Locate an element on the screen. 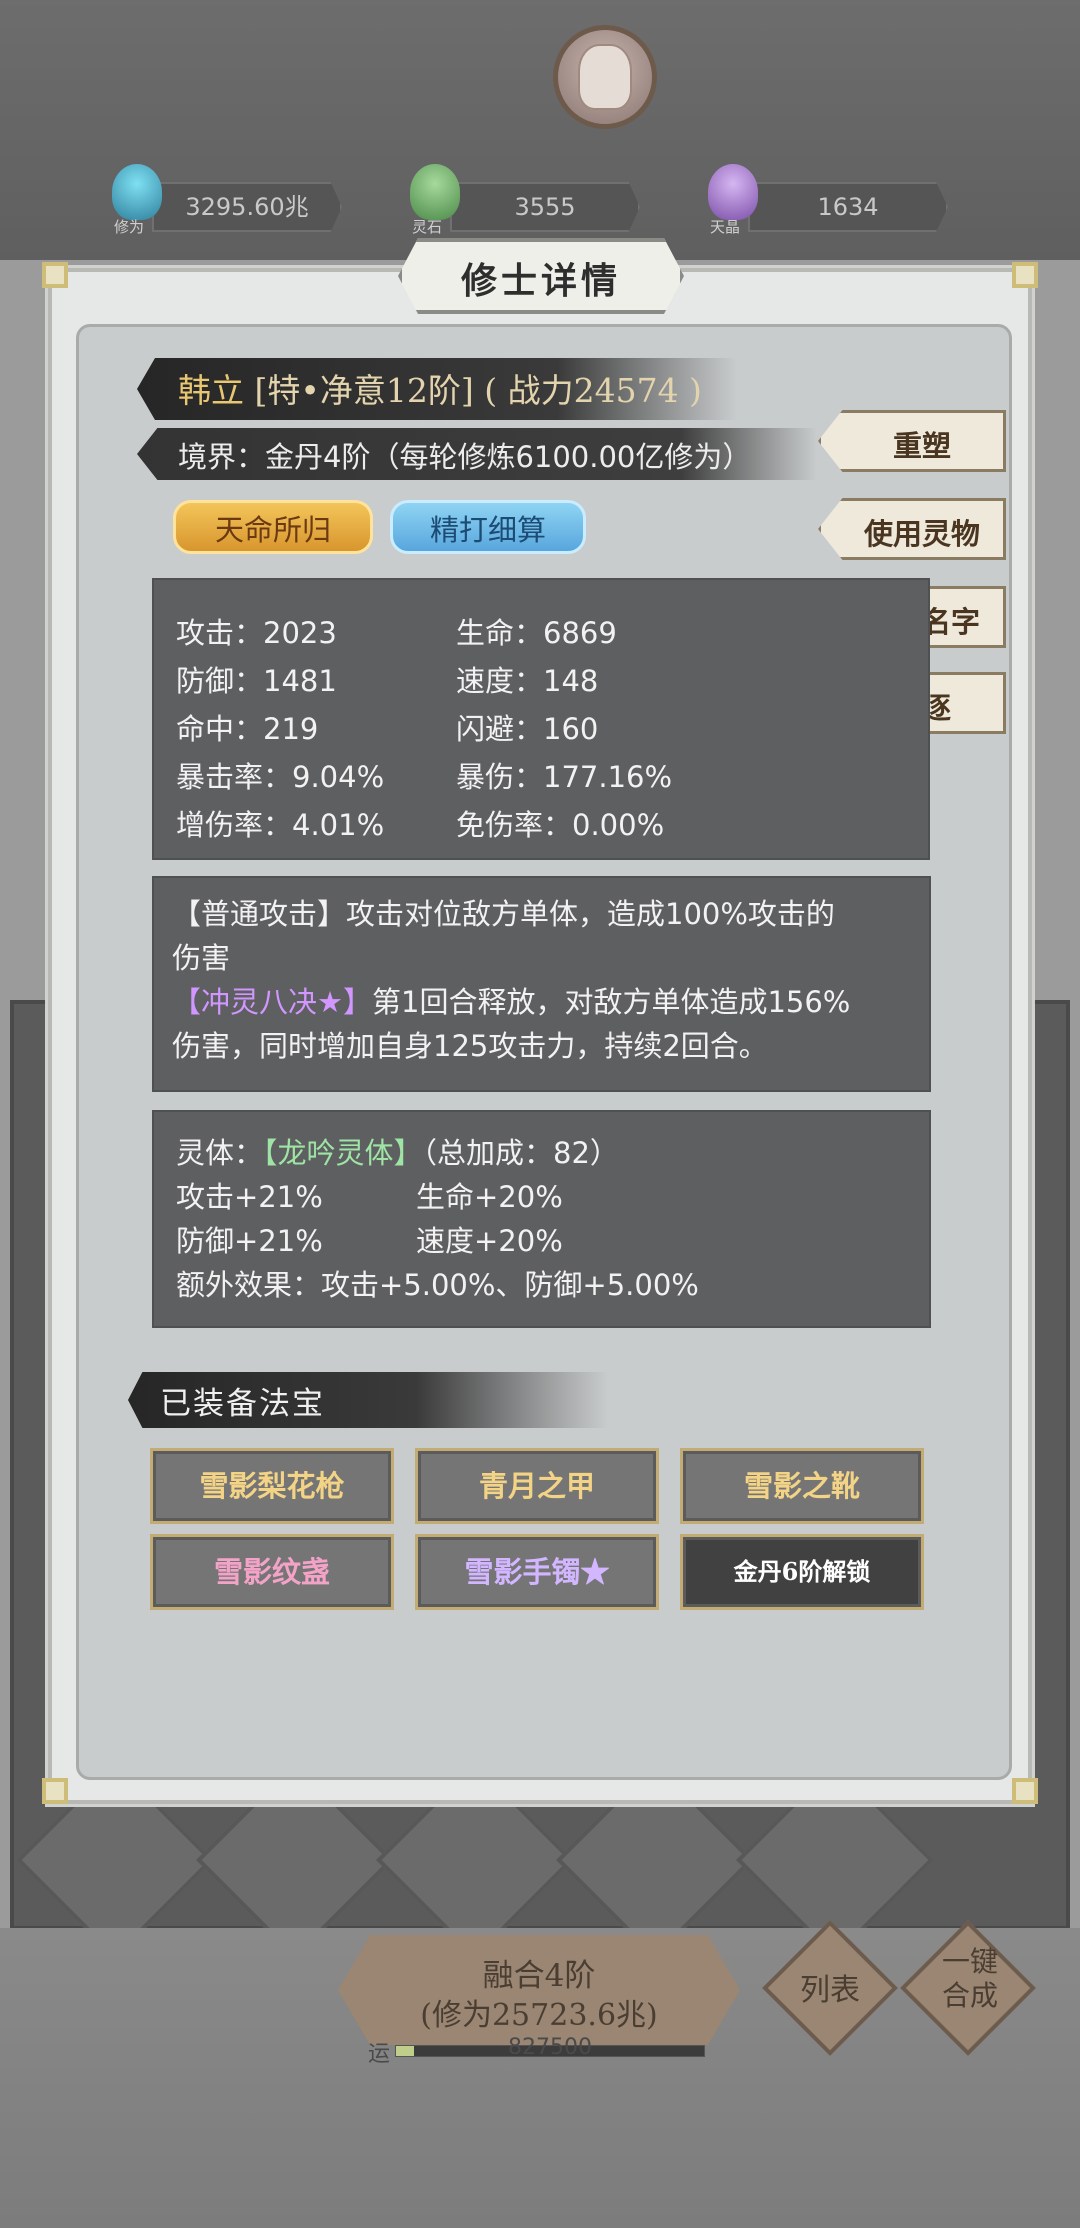 Image resolution: width=1080 pixels, height=2228 pixels. equipment-name: 雪影手镯★ is located at coordinates (537, 1572).